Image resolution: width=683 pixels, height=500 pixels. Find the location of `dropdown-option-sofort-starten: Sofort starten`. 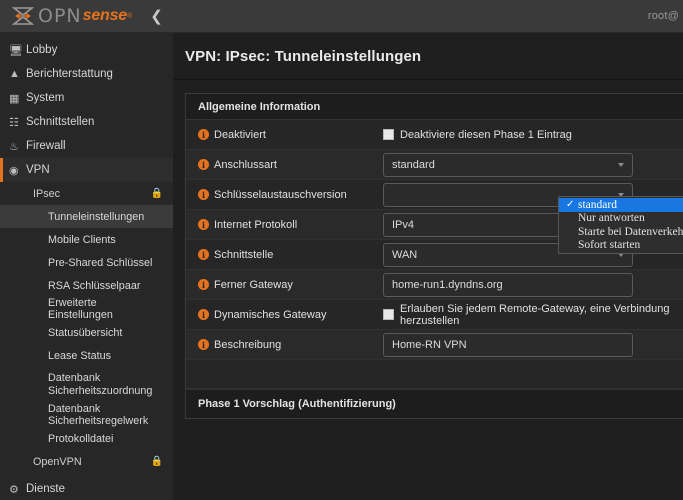

dropdown-option-sofort-starten: Sofort starten is located at coordinates (621, 246).